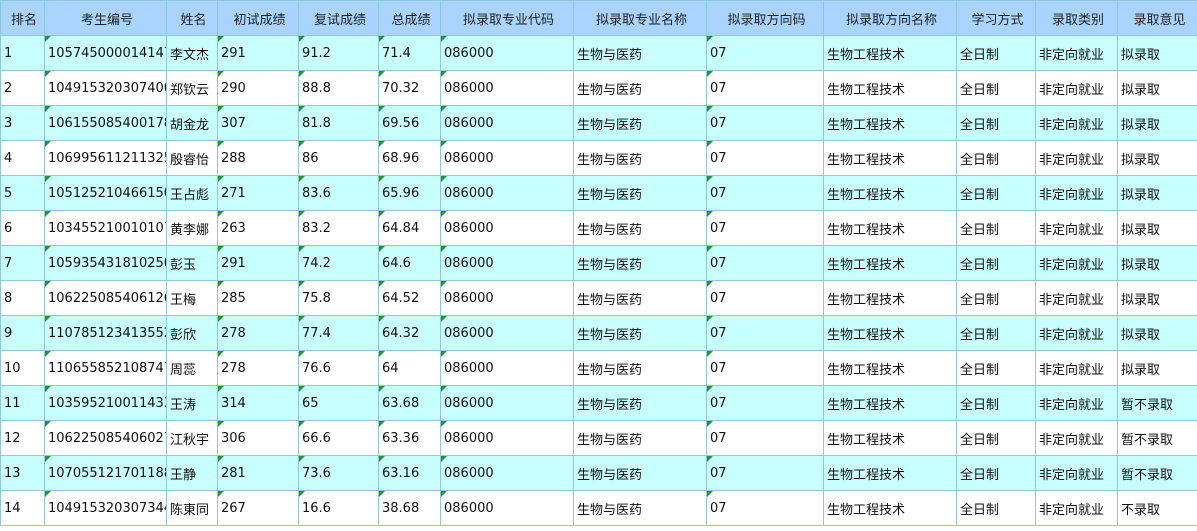  I want to click on cell-name: 陈東同, so click(192, 508).